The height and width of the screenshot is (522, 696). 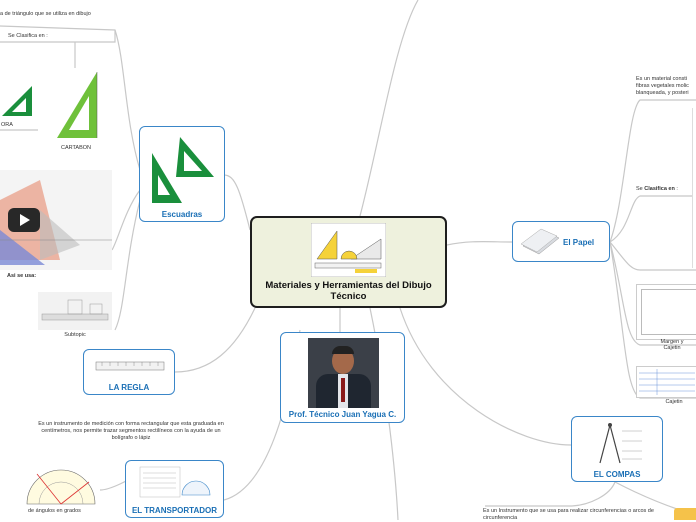 What do you see at coordinates (183, 170) in the screenshot?
I see `escuadras-icon` at bounding box center [183, 170].